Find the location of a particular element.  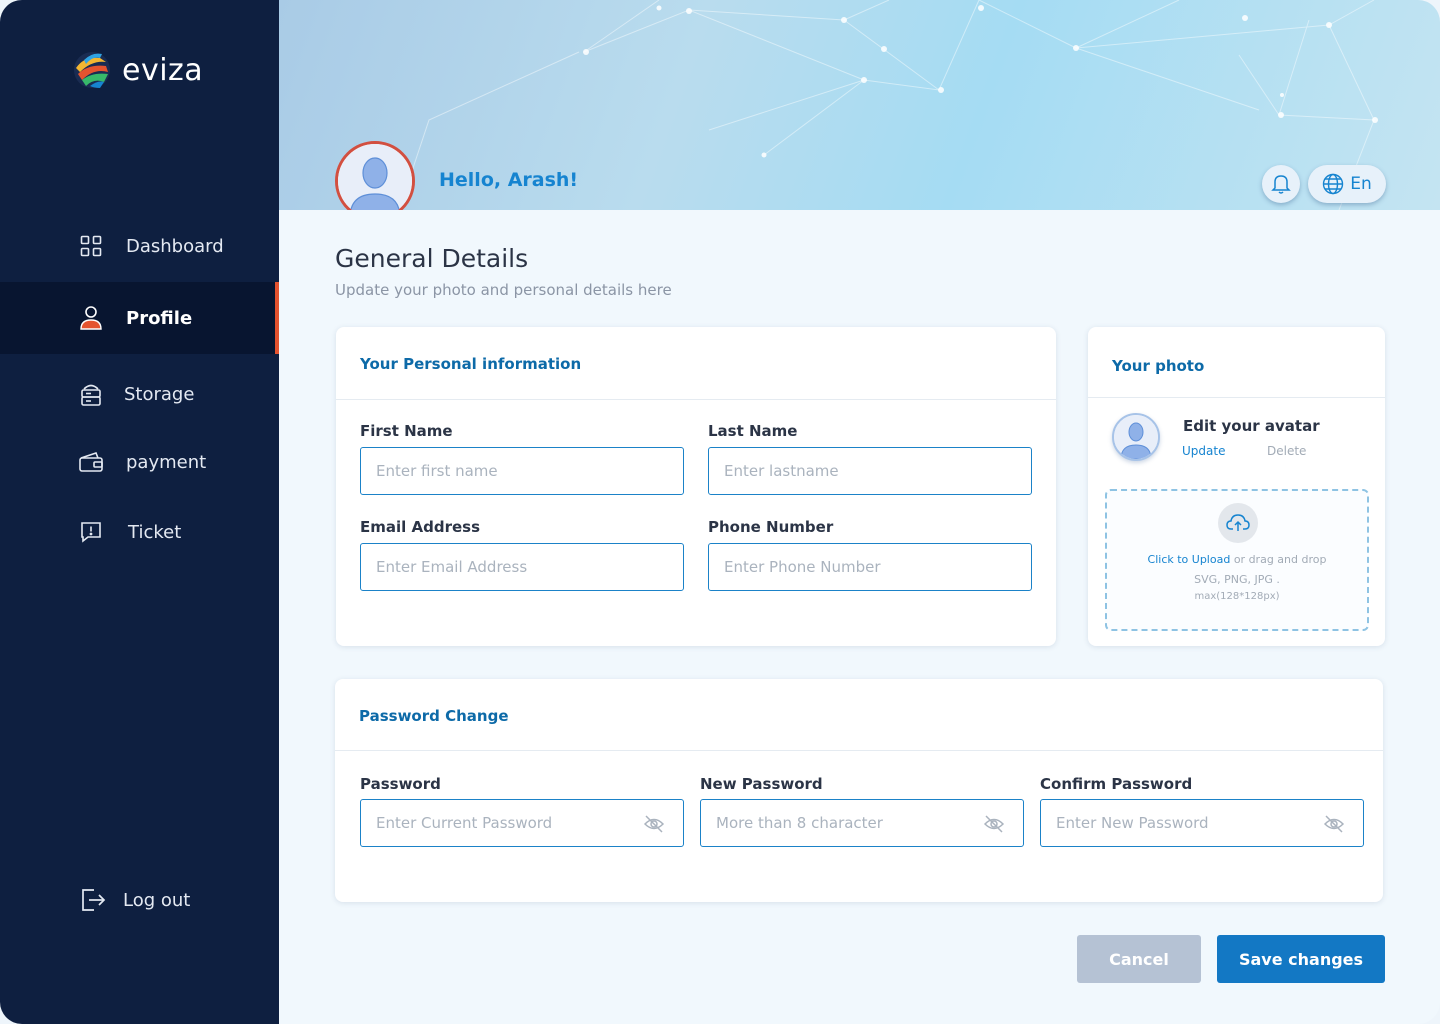

photo-card-title: Your photo is located at coordinates (1158, 366).